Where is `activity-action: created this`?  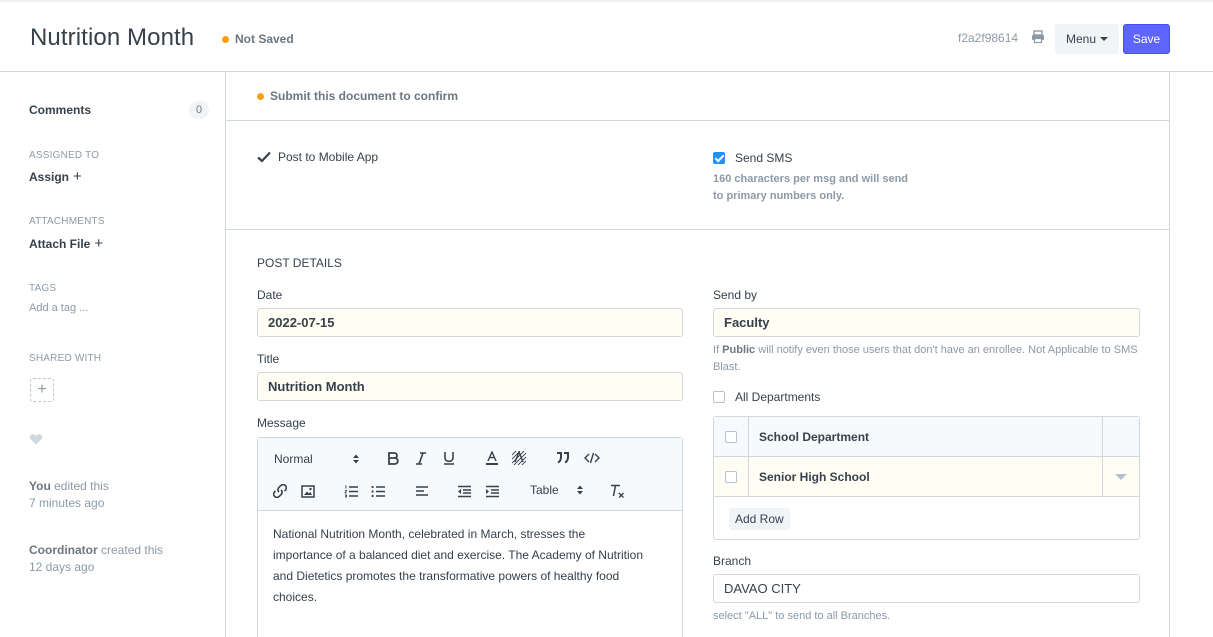 activity-action: created this is located at coordinates (132, 550).